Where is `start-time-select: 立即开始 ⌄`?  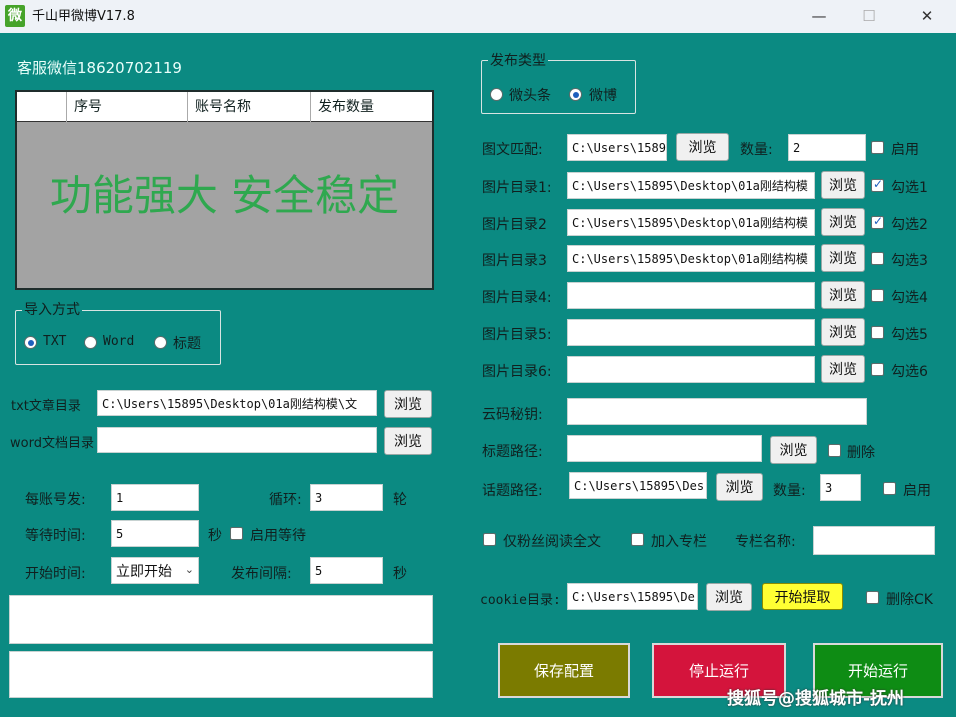 start-time-select: 立即开始 ⌄ is located at coordinates (155, 570).